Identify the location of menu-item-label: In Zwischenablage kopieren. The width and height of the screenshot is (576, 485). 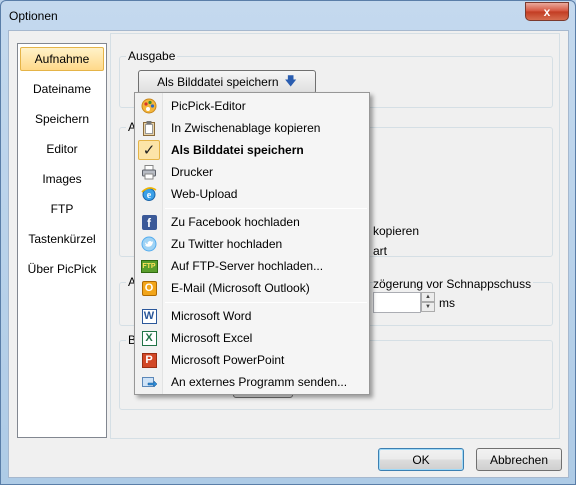
(246, 128).